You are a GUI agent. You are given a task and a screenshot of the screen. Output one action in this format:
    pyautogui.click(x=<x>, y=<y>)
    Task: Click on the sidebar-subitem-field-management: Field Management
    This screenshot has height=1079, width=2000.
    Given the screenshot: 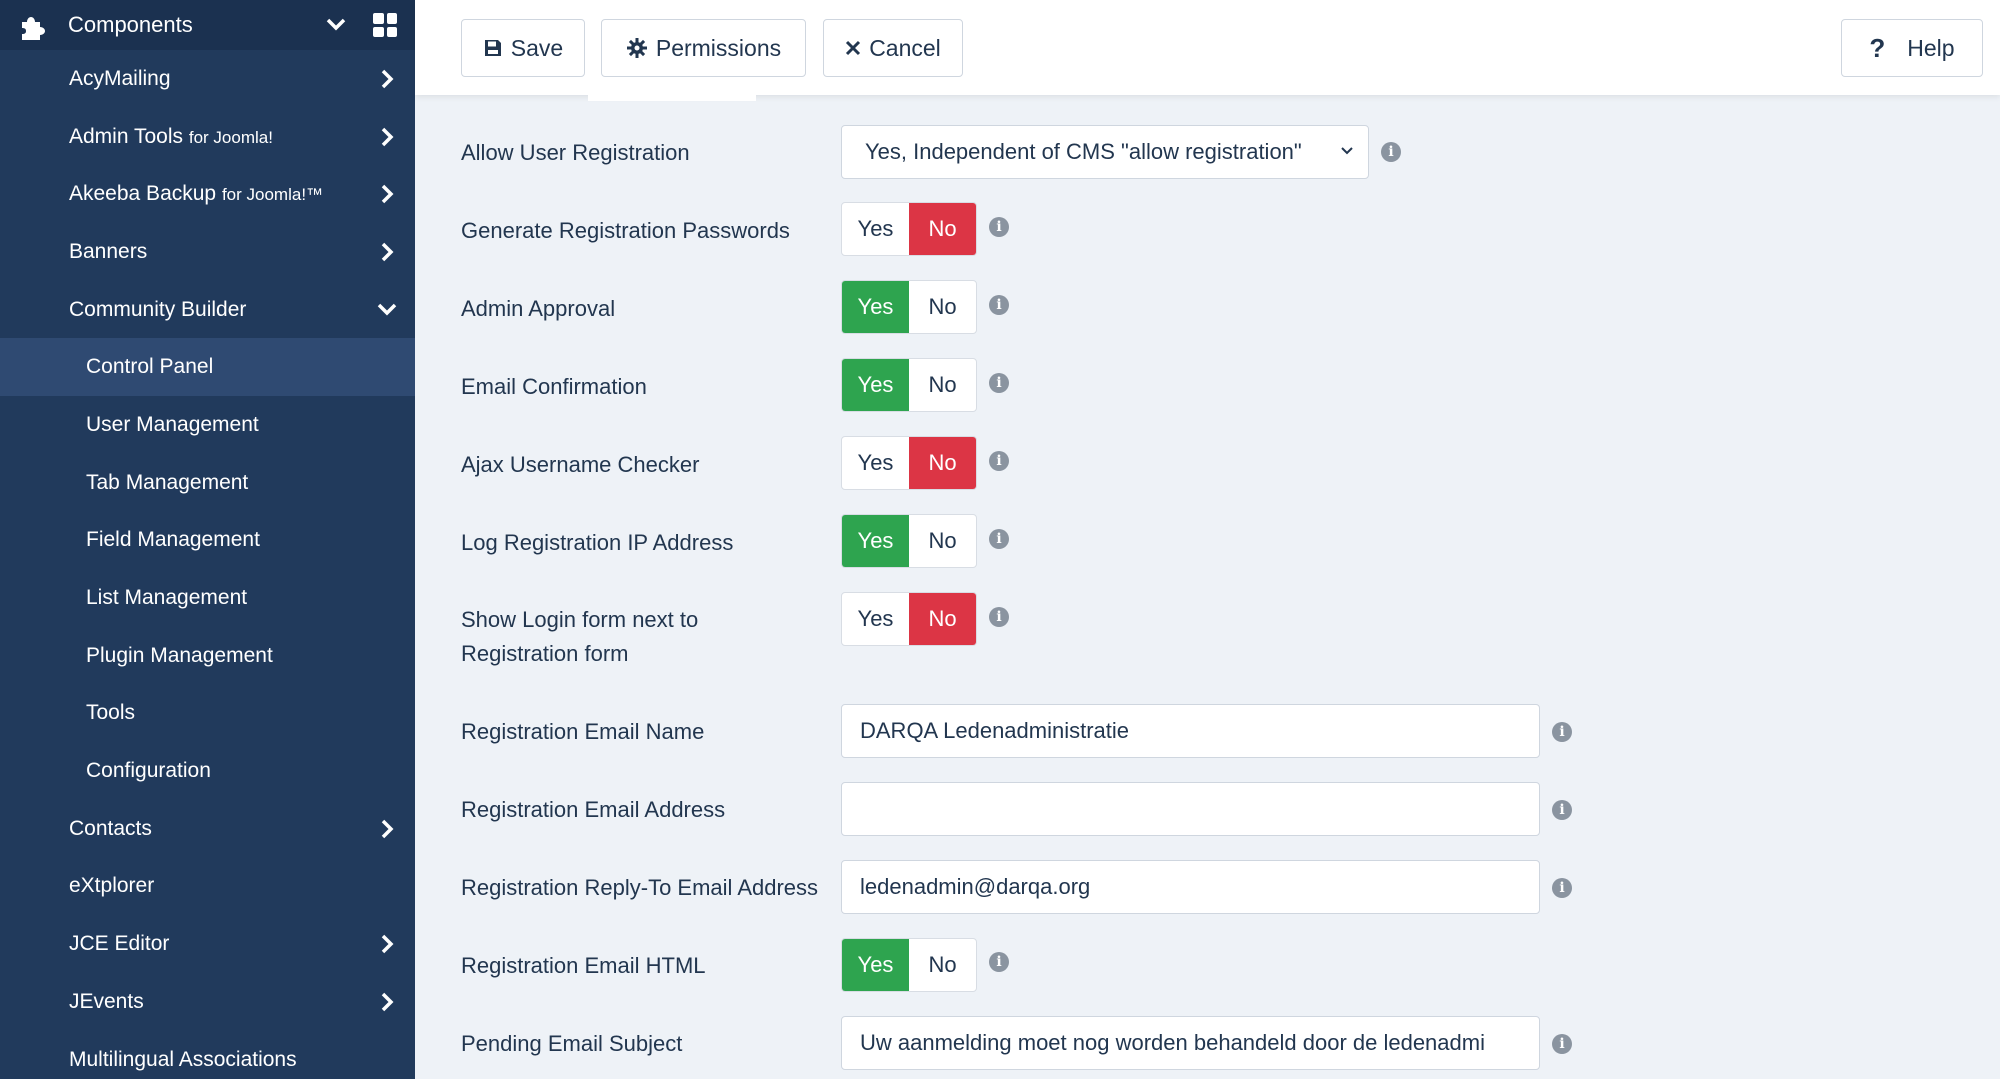 What is the action you would take?
    pyautogui.click(x=207, y=541)
    